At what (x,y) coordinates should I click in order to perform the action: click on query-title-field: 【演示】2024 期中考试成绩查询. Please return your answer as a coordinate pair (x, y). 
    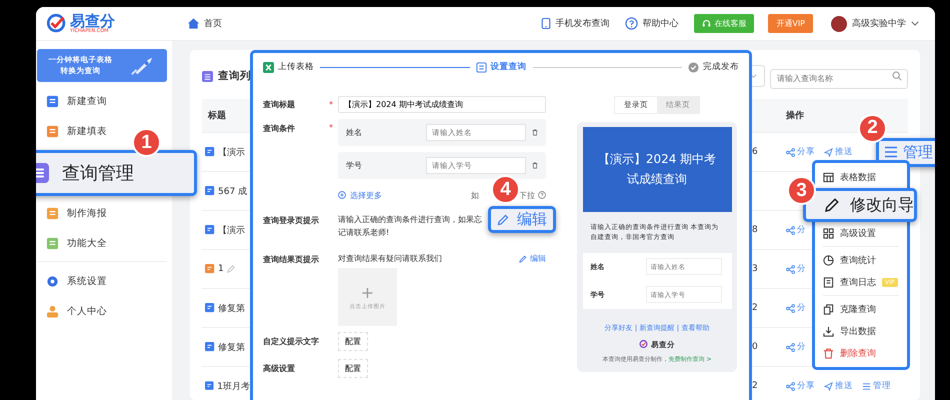
    Looking at the image, I should click on (442, 104).